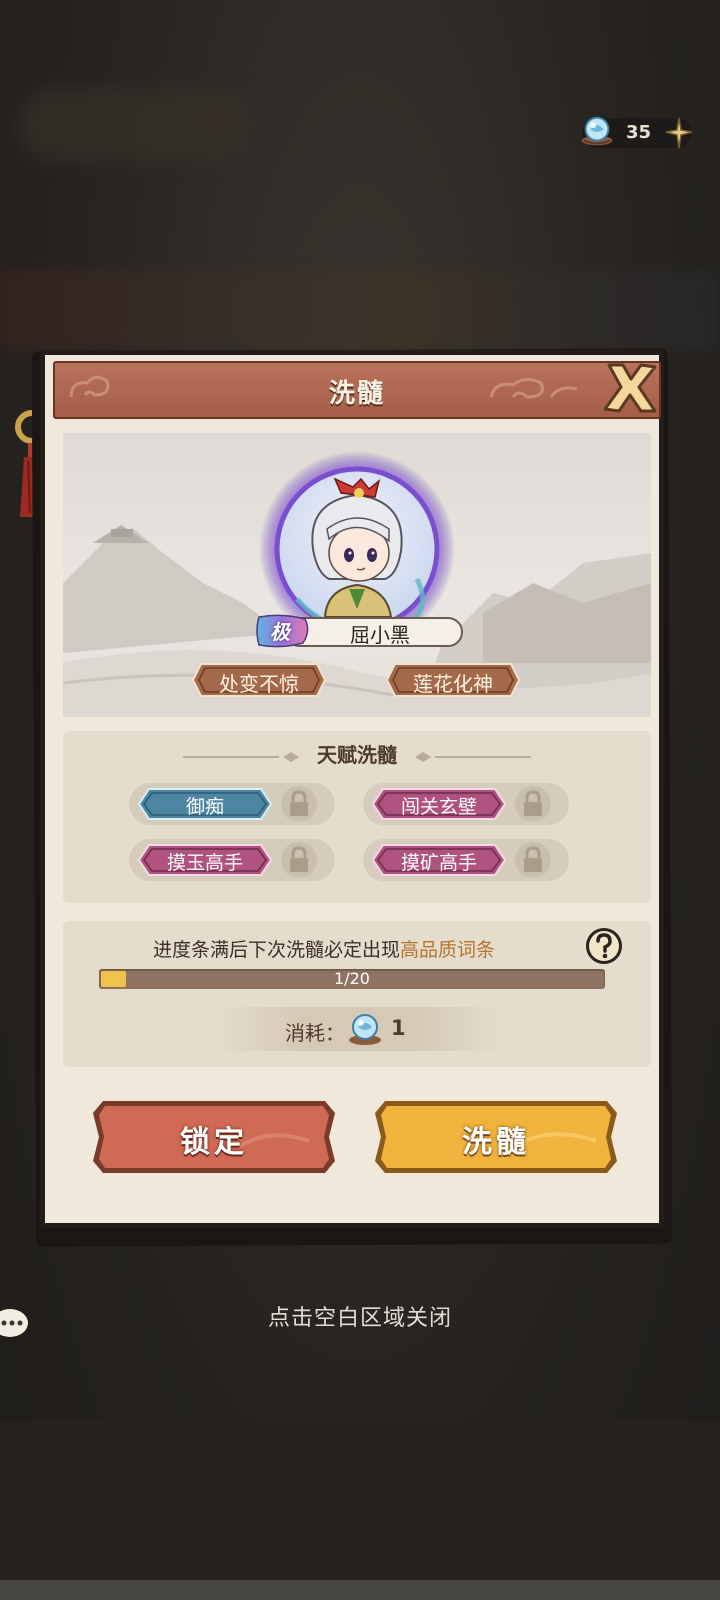 The width and height of the screenshot is (720, 1600). I want to click on flourish-right-icon, so click(473, 757).